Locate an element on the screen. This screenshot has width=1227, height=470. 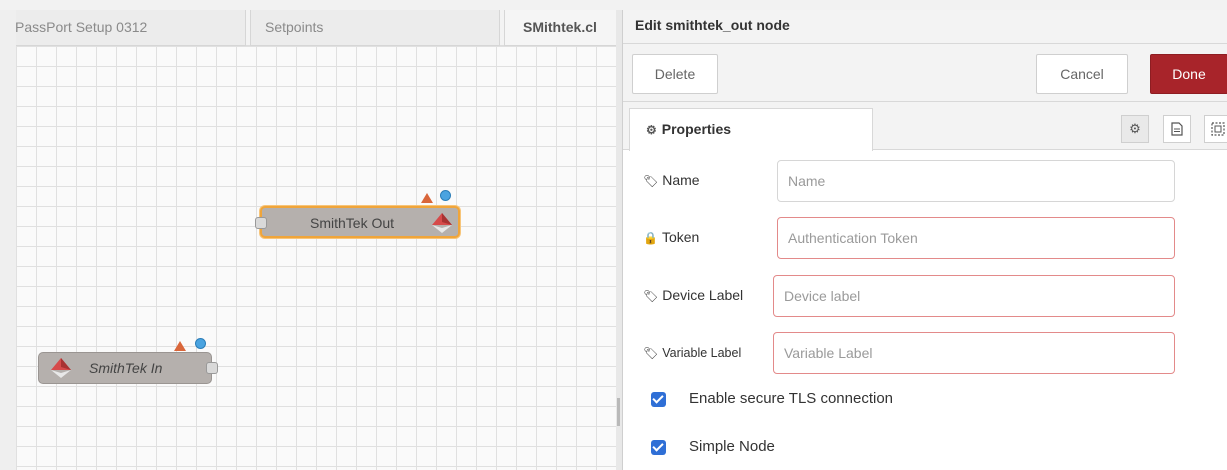
cancel-button: Cancel is located at coordinates (1082, 74).